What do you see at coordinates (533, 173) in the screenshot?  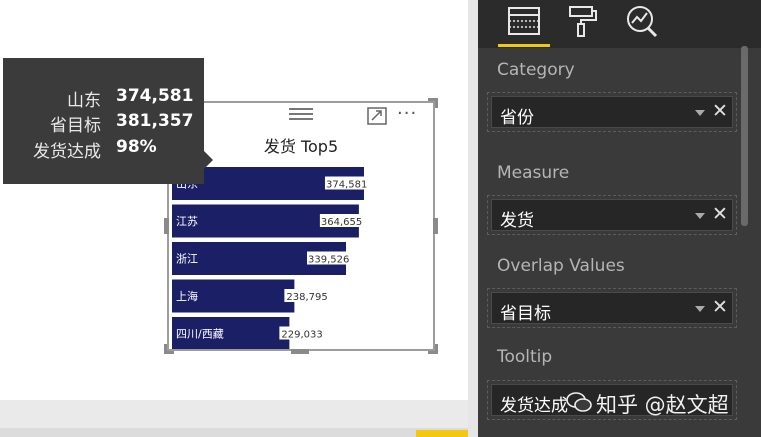 I see `section-label-measure: Measure` at bounding box center [533, 173].